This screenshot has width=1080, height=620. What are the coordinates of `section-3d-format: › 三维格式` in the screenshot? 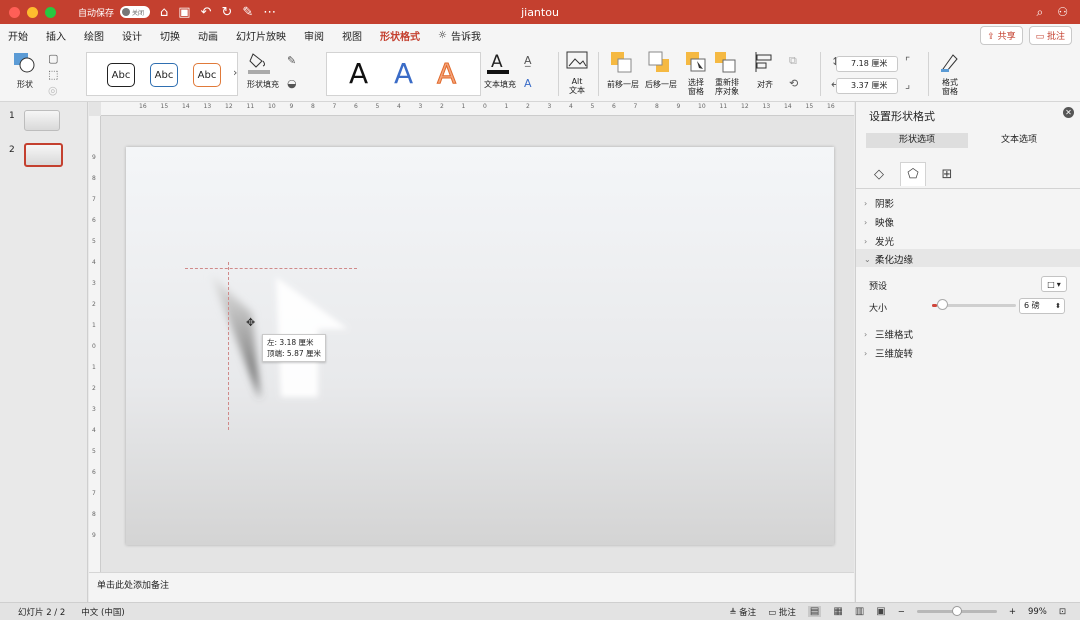 It's located at (888, 334).